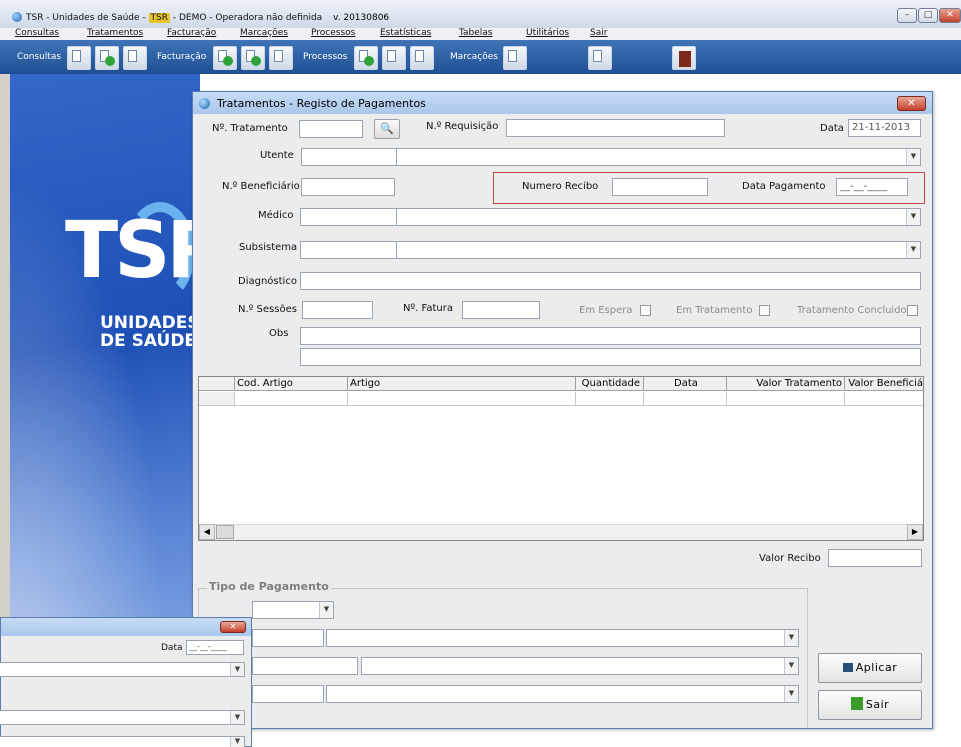  Describe the element at coordinates (107, 58) in the screenshot. I see `new-consulta-icon` at that location.